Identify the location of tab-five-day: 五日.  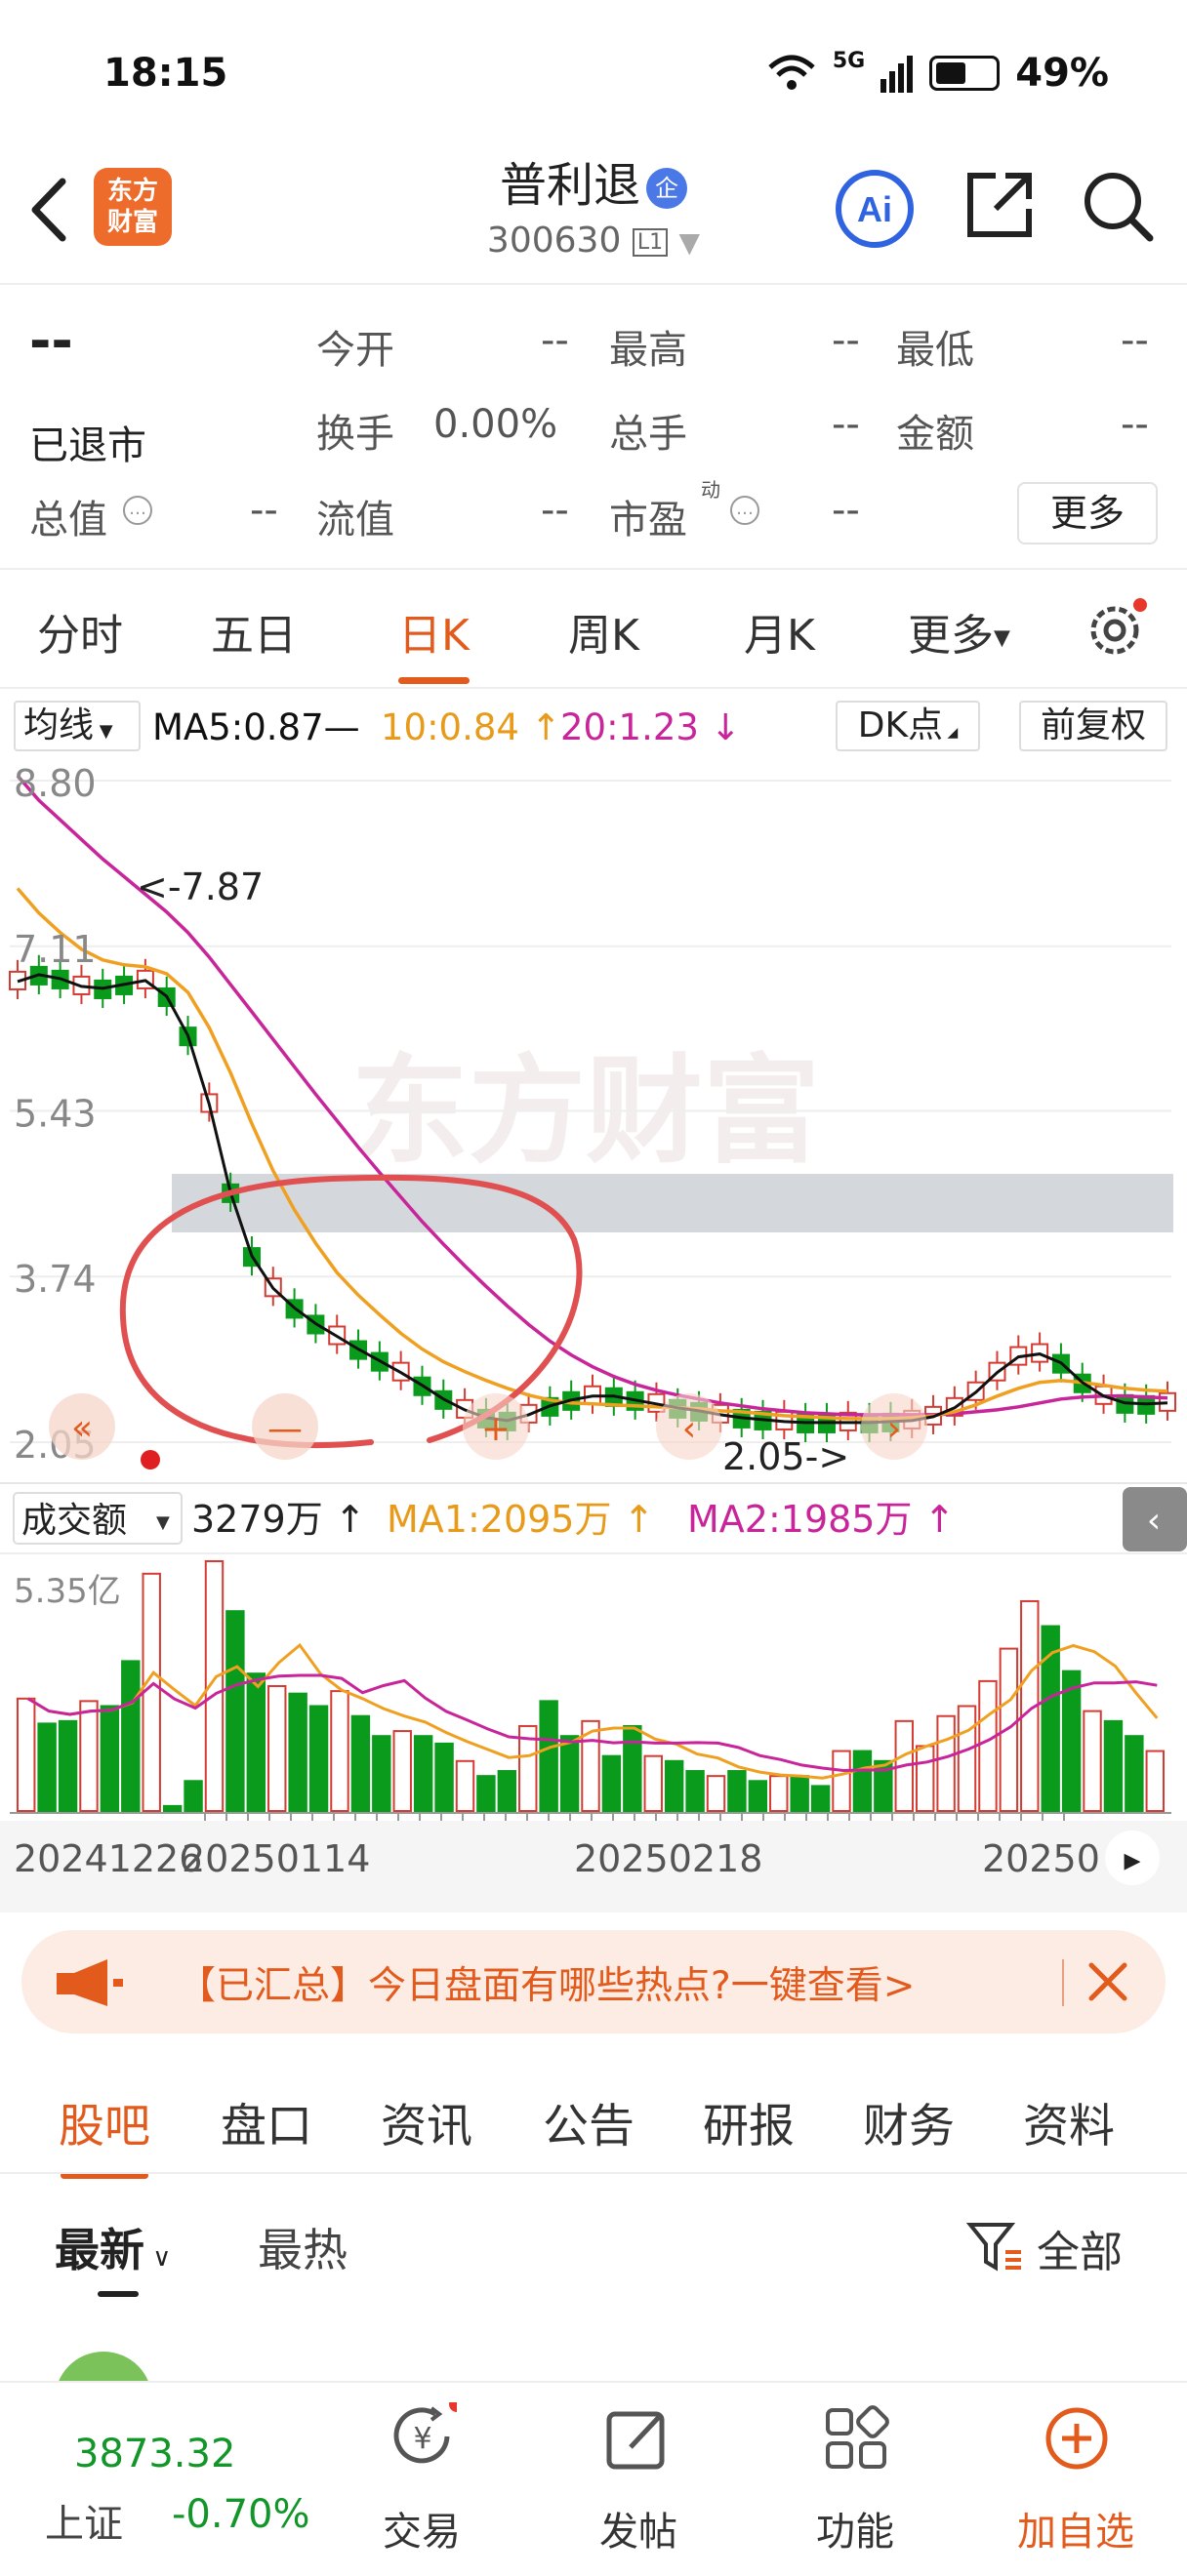
(254, 631).